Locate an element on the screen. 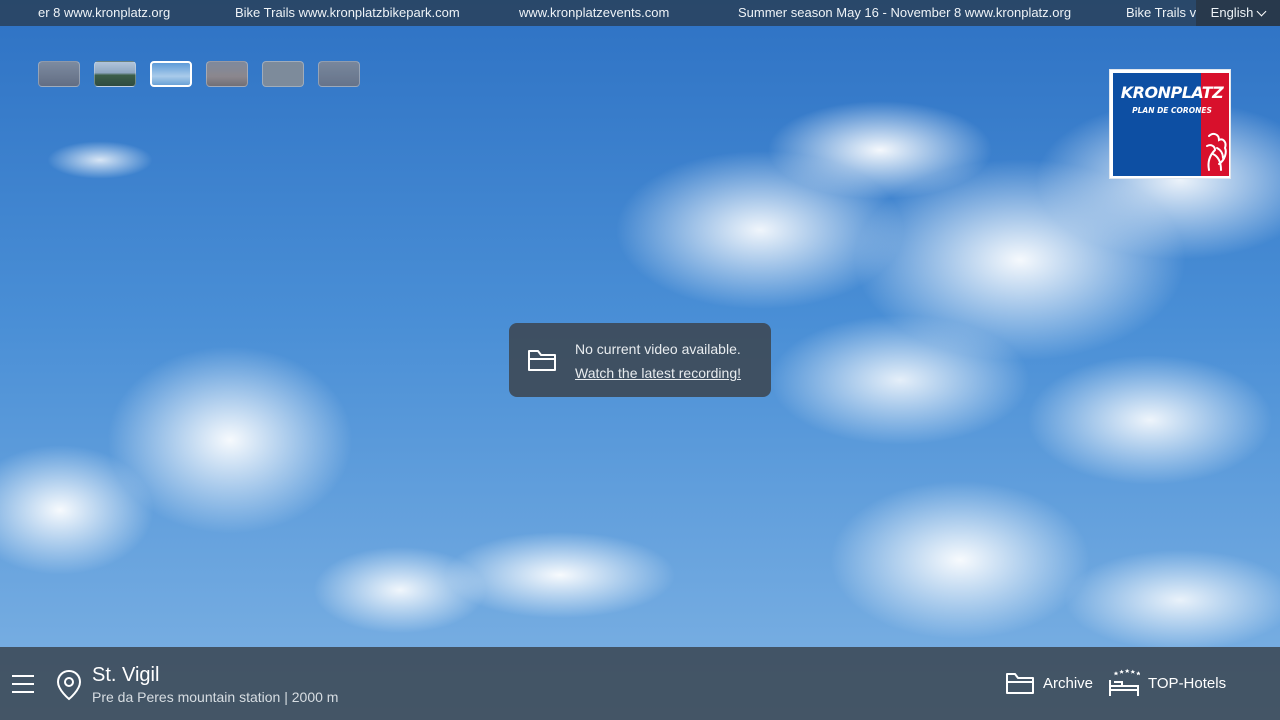  top-hotels-label: TOP-Hotels is located at coordinates (1187, 683).